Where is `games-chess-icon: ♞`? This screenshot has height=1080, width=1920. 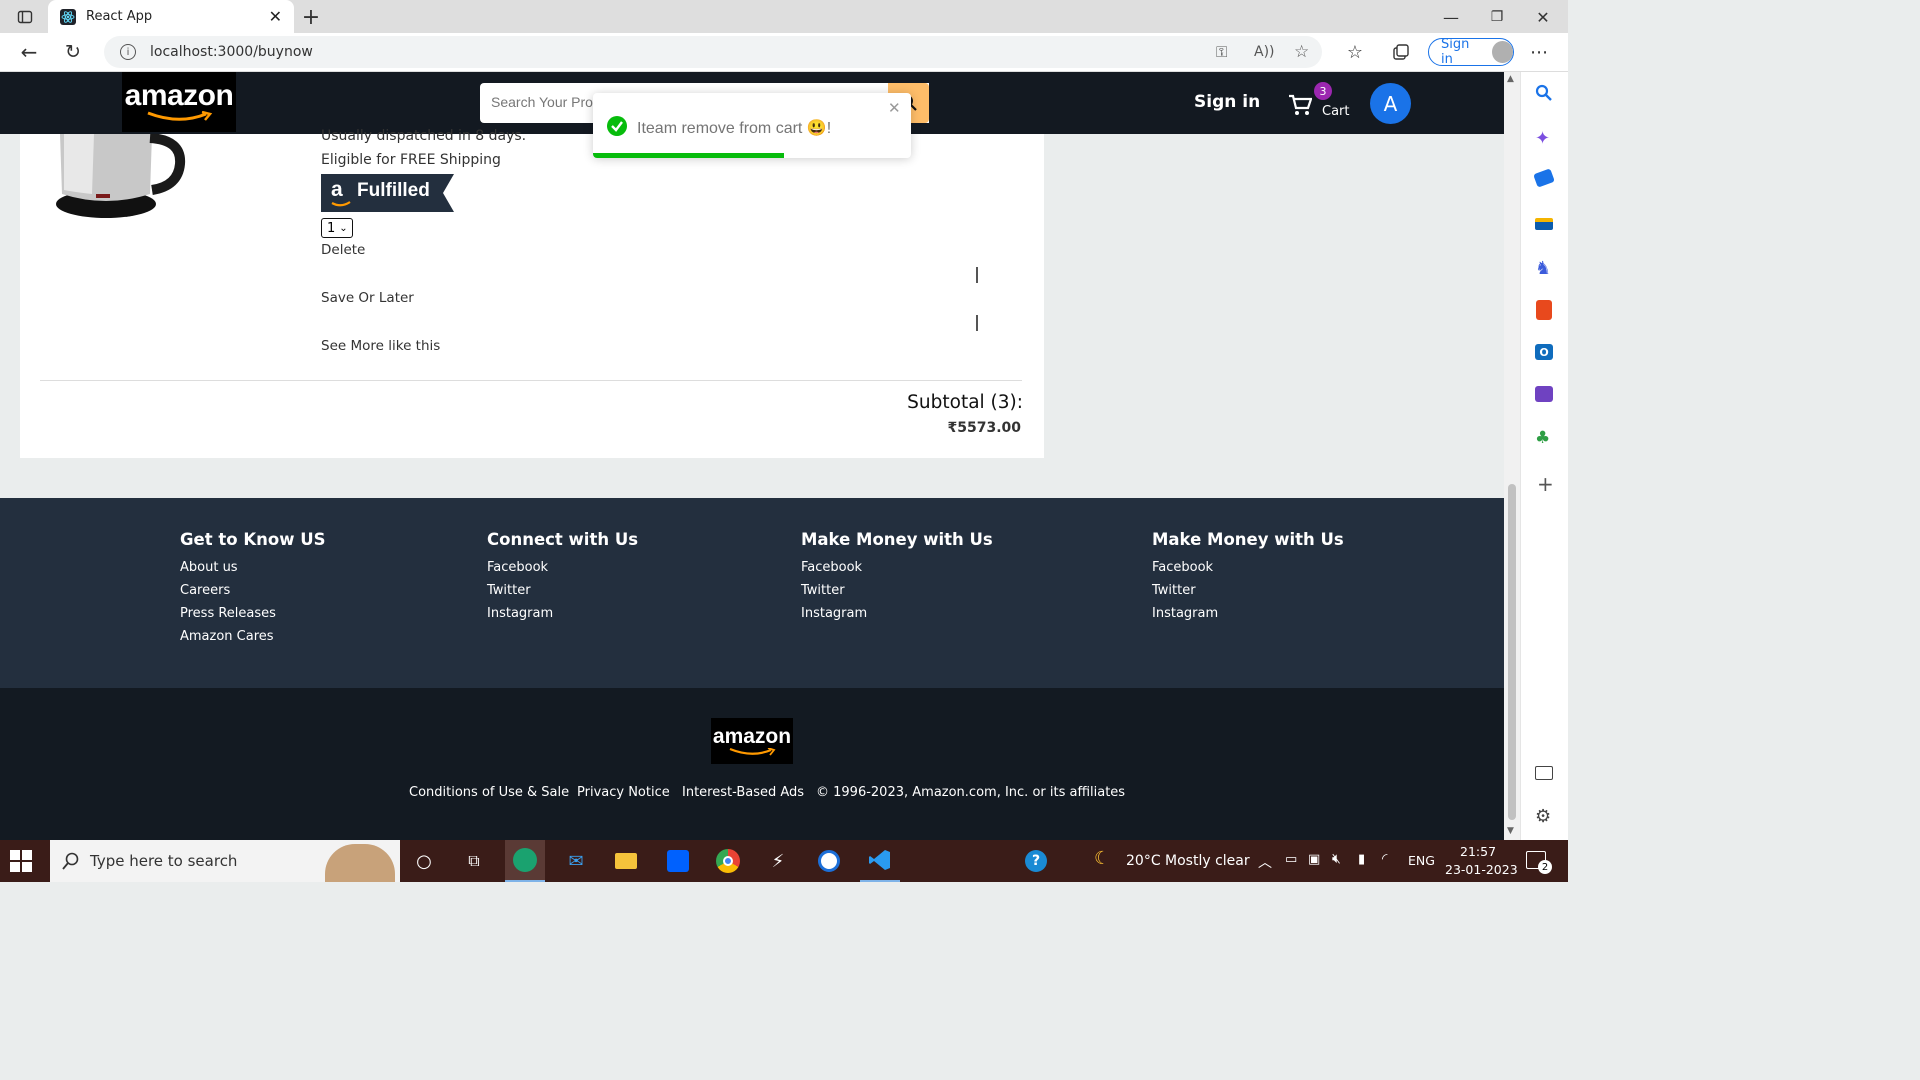 games-chess-icon: ♞ is located at coordinates (1543, 268).